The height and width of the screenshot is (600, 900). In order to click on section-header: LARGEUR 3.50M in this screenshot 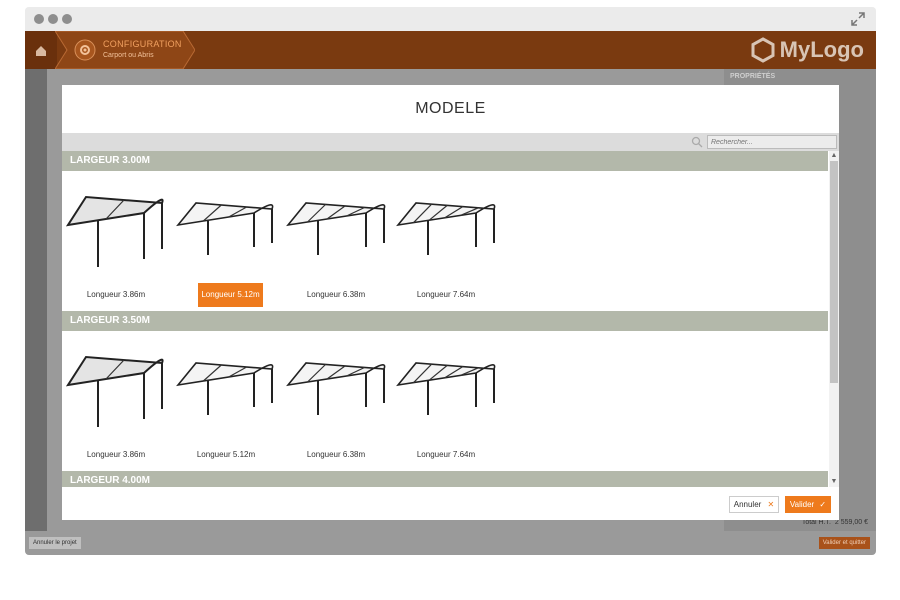, I will do `click(445, 321)`.